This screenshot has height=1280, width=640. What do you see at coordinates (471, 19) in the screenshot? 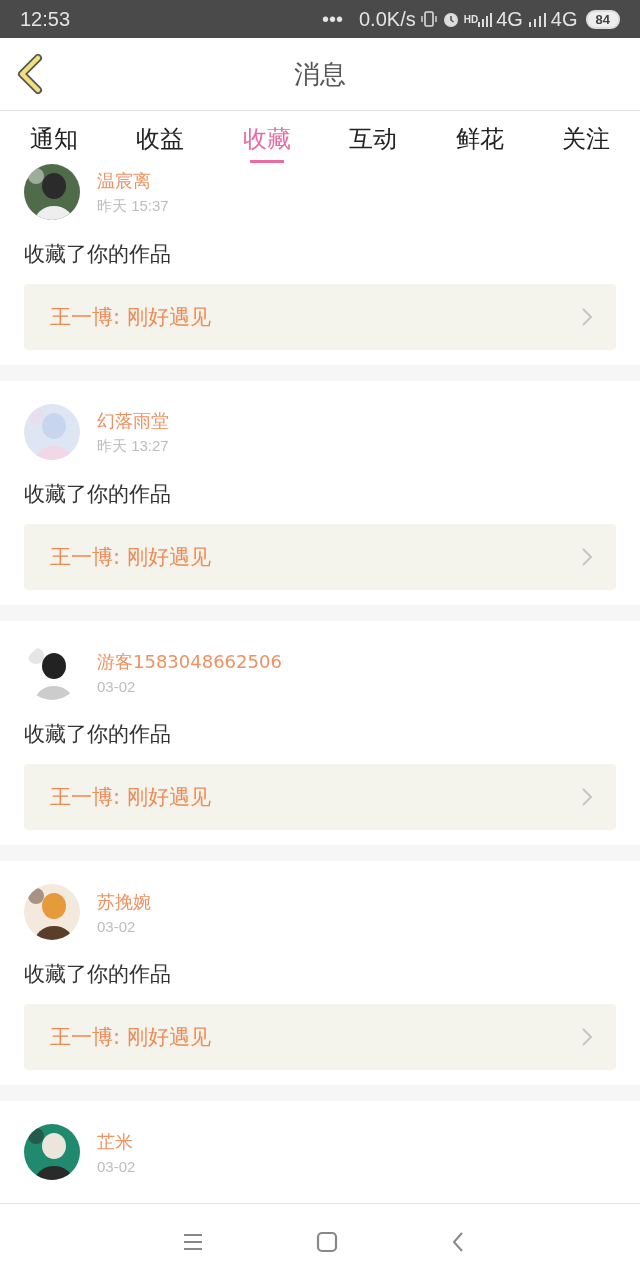
I see `hd-label: HD` at bounding box center [471, 19].